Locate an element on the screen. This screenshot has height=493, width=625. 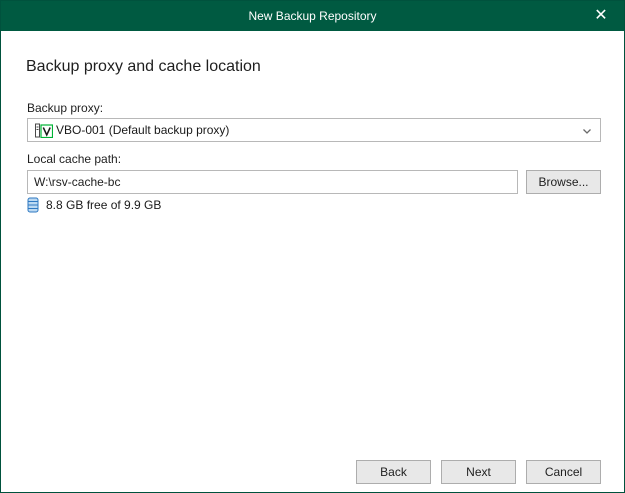
free-space-text: 8.8 GB free of 9.9 GB is located at coordinates (104, 205).